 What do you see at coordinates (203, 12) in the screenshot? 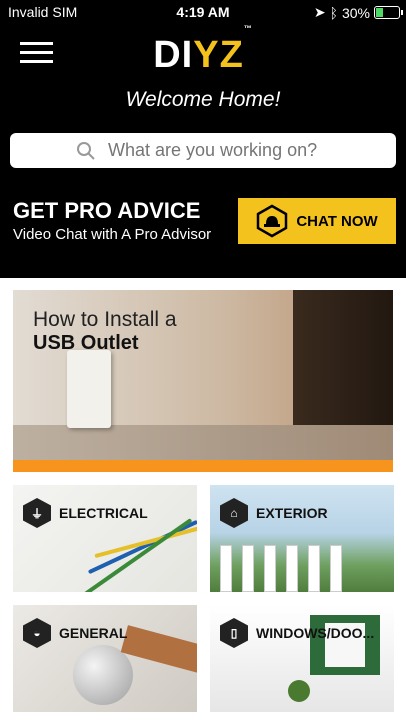
I see `status-bar: Invalid SIM 4:19 AM ➤ ᛒ 30%` at bounding box center [203, 12].